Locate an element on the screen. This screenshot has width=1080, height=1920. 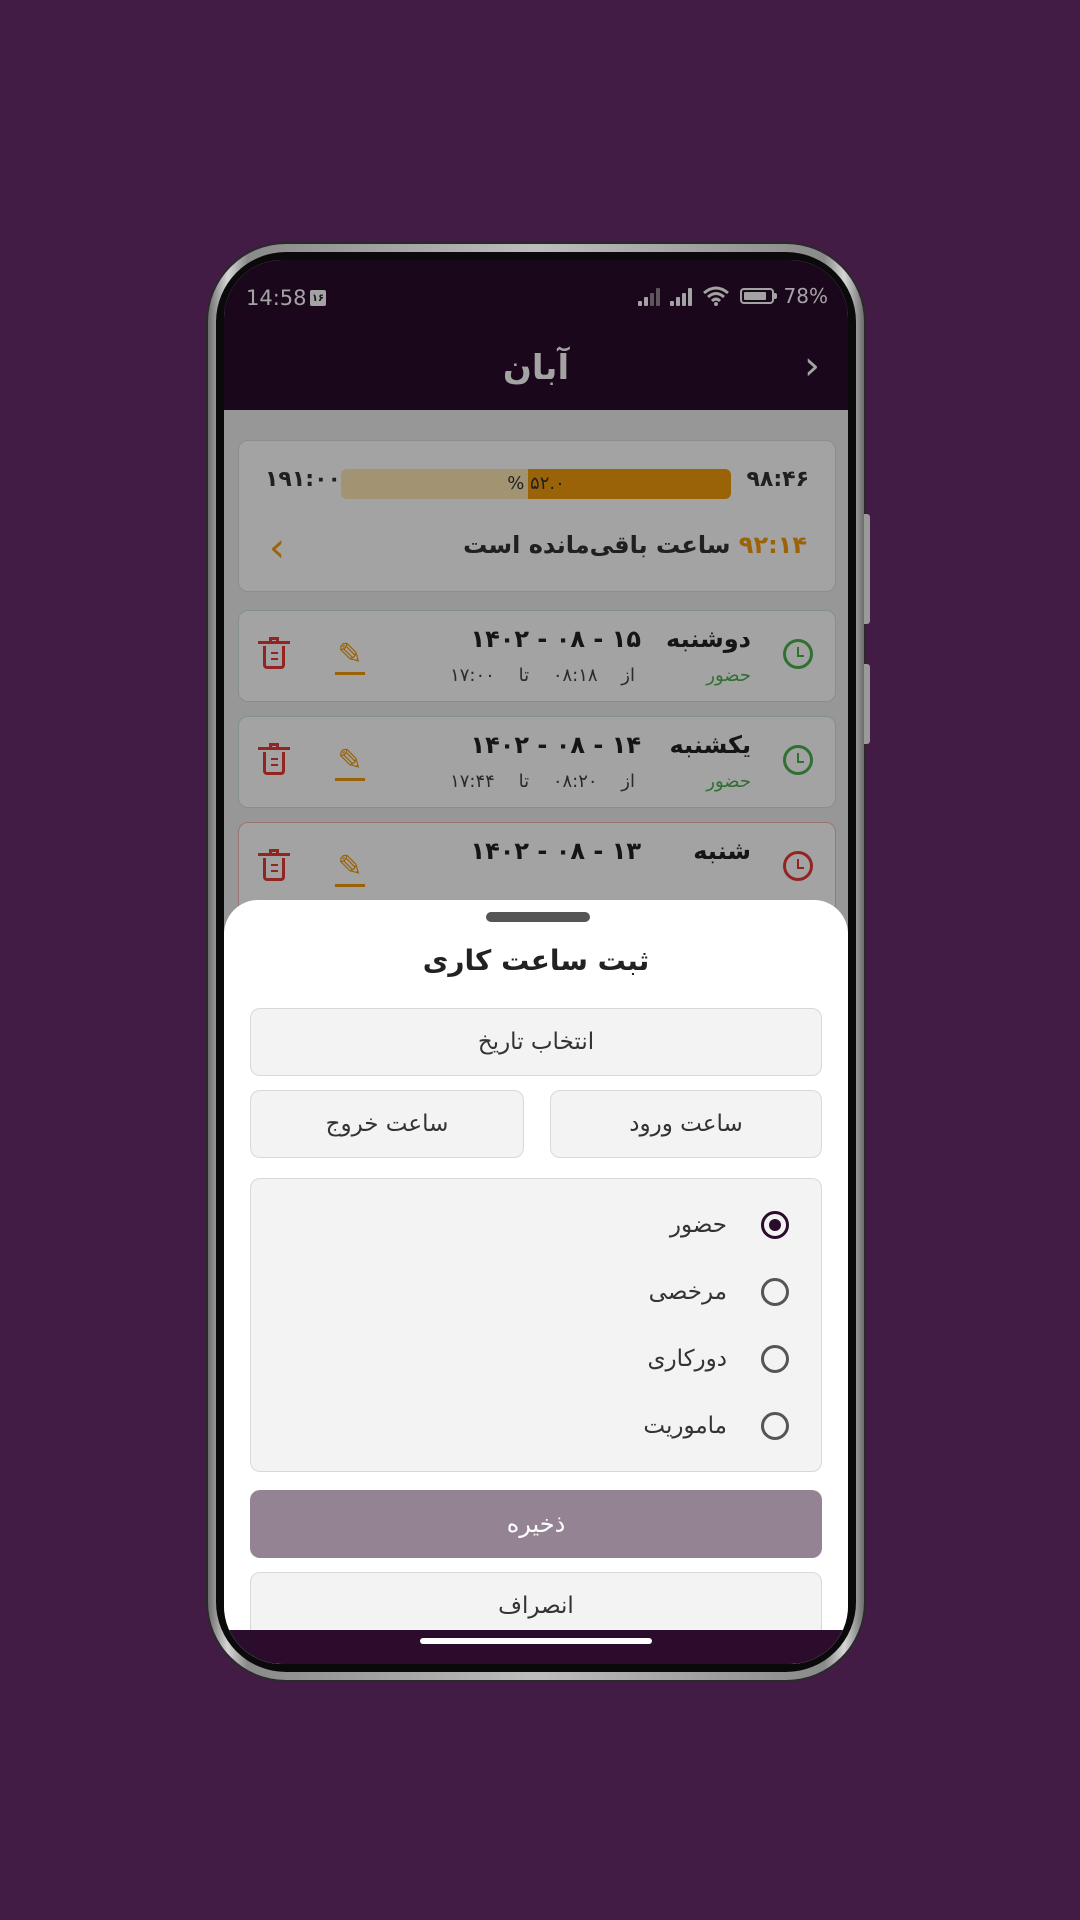
radio-option-leave: مرخصی is located at coordinates (719, 1292).